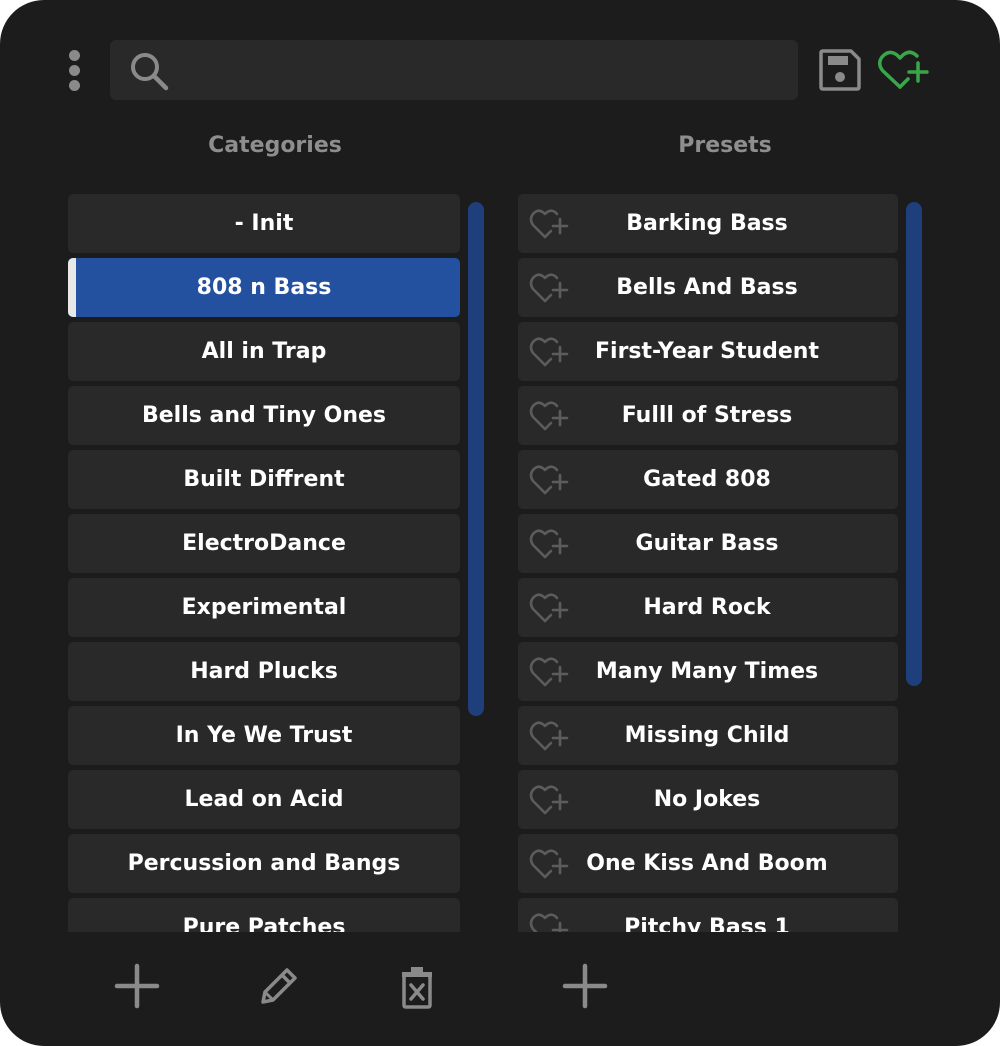 The image size is (1000, 1046). I want to click on preset-label: Barking Bass, so click(707, 223).